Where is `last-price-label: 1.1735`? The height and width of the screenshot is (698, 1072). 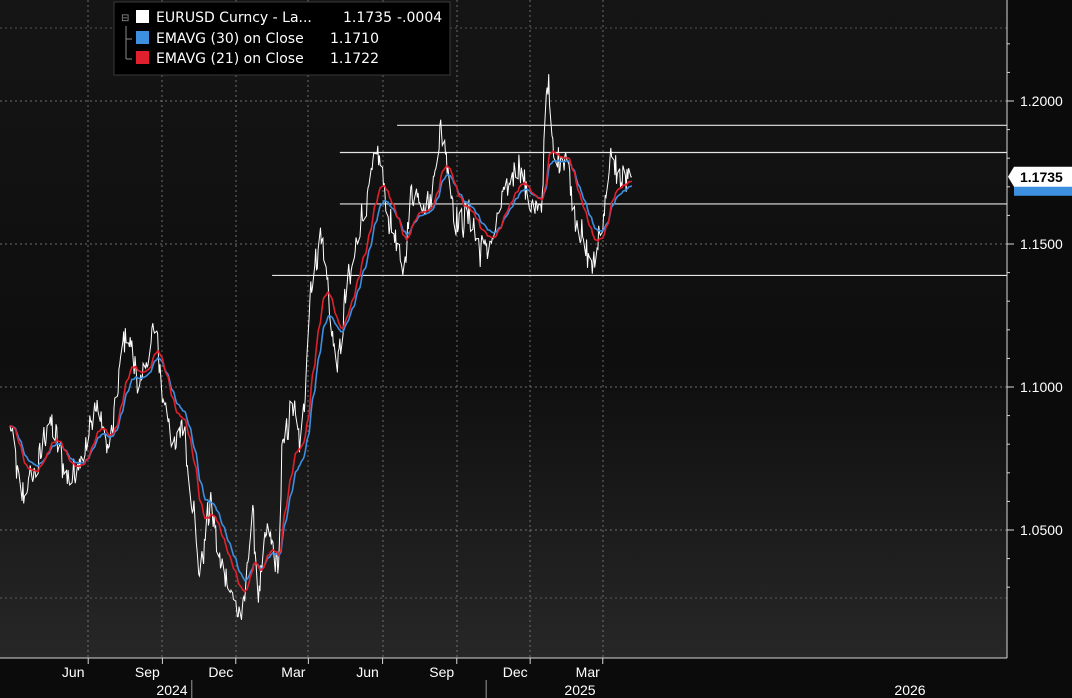
last-price-label: 1.1735 is located at coordinates (1041, 177).